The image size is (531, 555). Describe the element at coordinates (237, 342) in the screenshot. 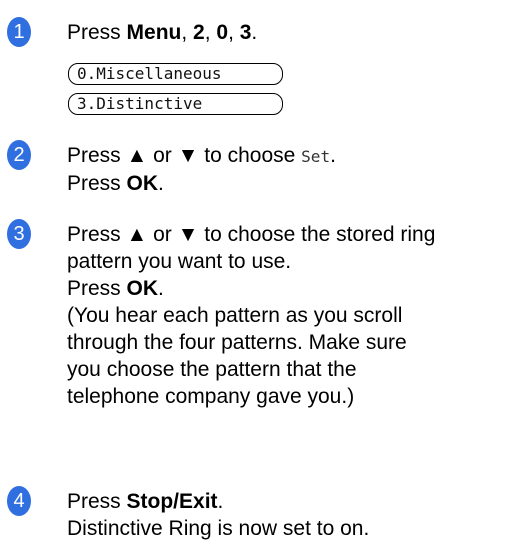

I see `step-3-line-5: through the four patterns. Make sure` at that location.